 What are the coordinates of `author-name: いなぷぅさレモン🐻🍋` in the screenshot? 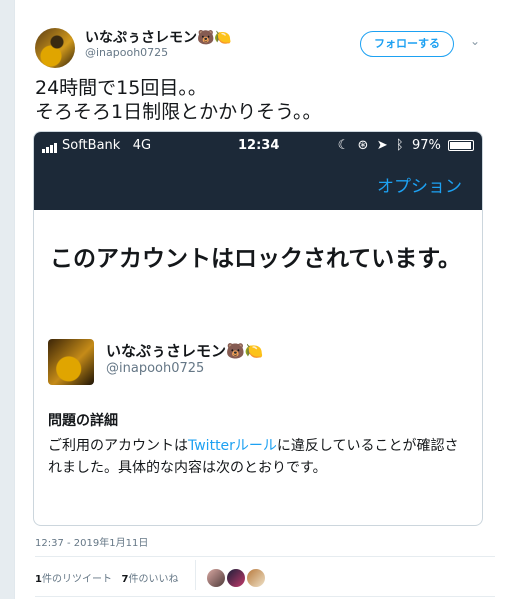 It's located at (158, 37).